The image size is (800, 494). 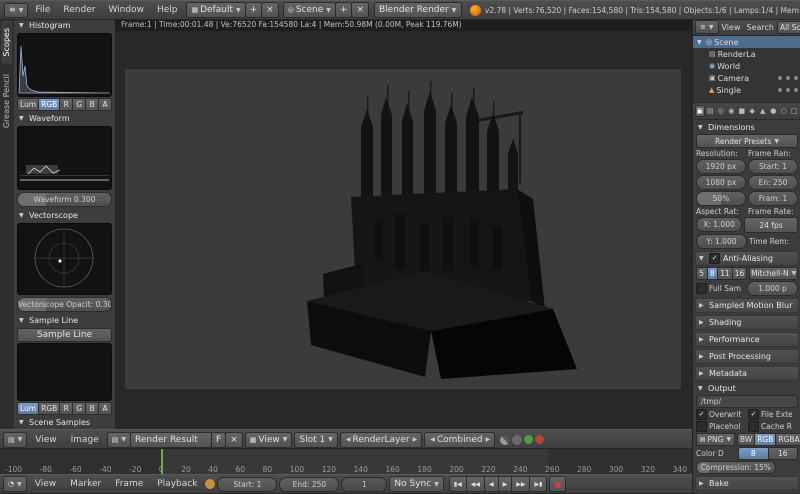 I want to click on color-rgb-button: RGB, so click(x=766, y=439).